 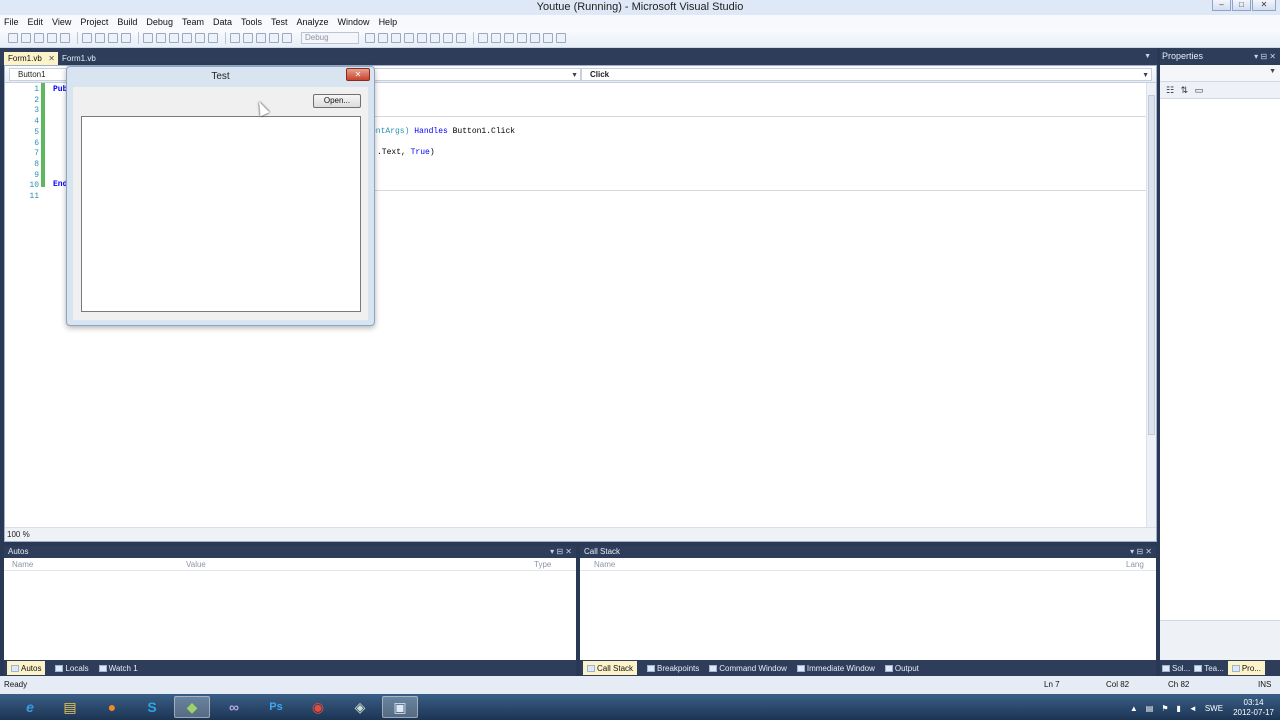 I want to click on network-icon: ▤, so click(x=1150, y=708).